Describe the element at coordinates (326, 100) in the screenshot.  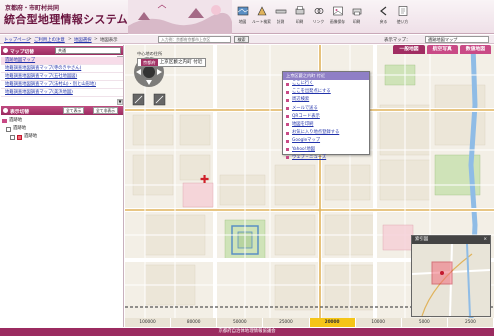
I see `context-menu-item: 周辺検索` at that location.